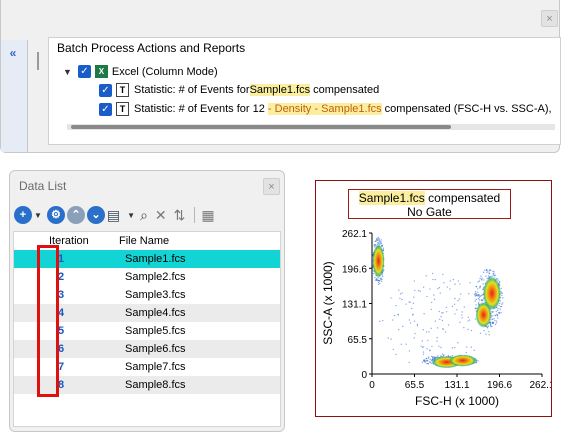 This screenshot has height=438, width=574. Describe the element at coordinates (161, 215) in the screenshot. I see `delete-icon: ✕` at that location.